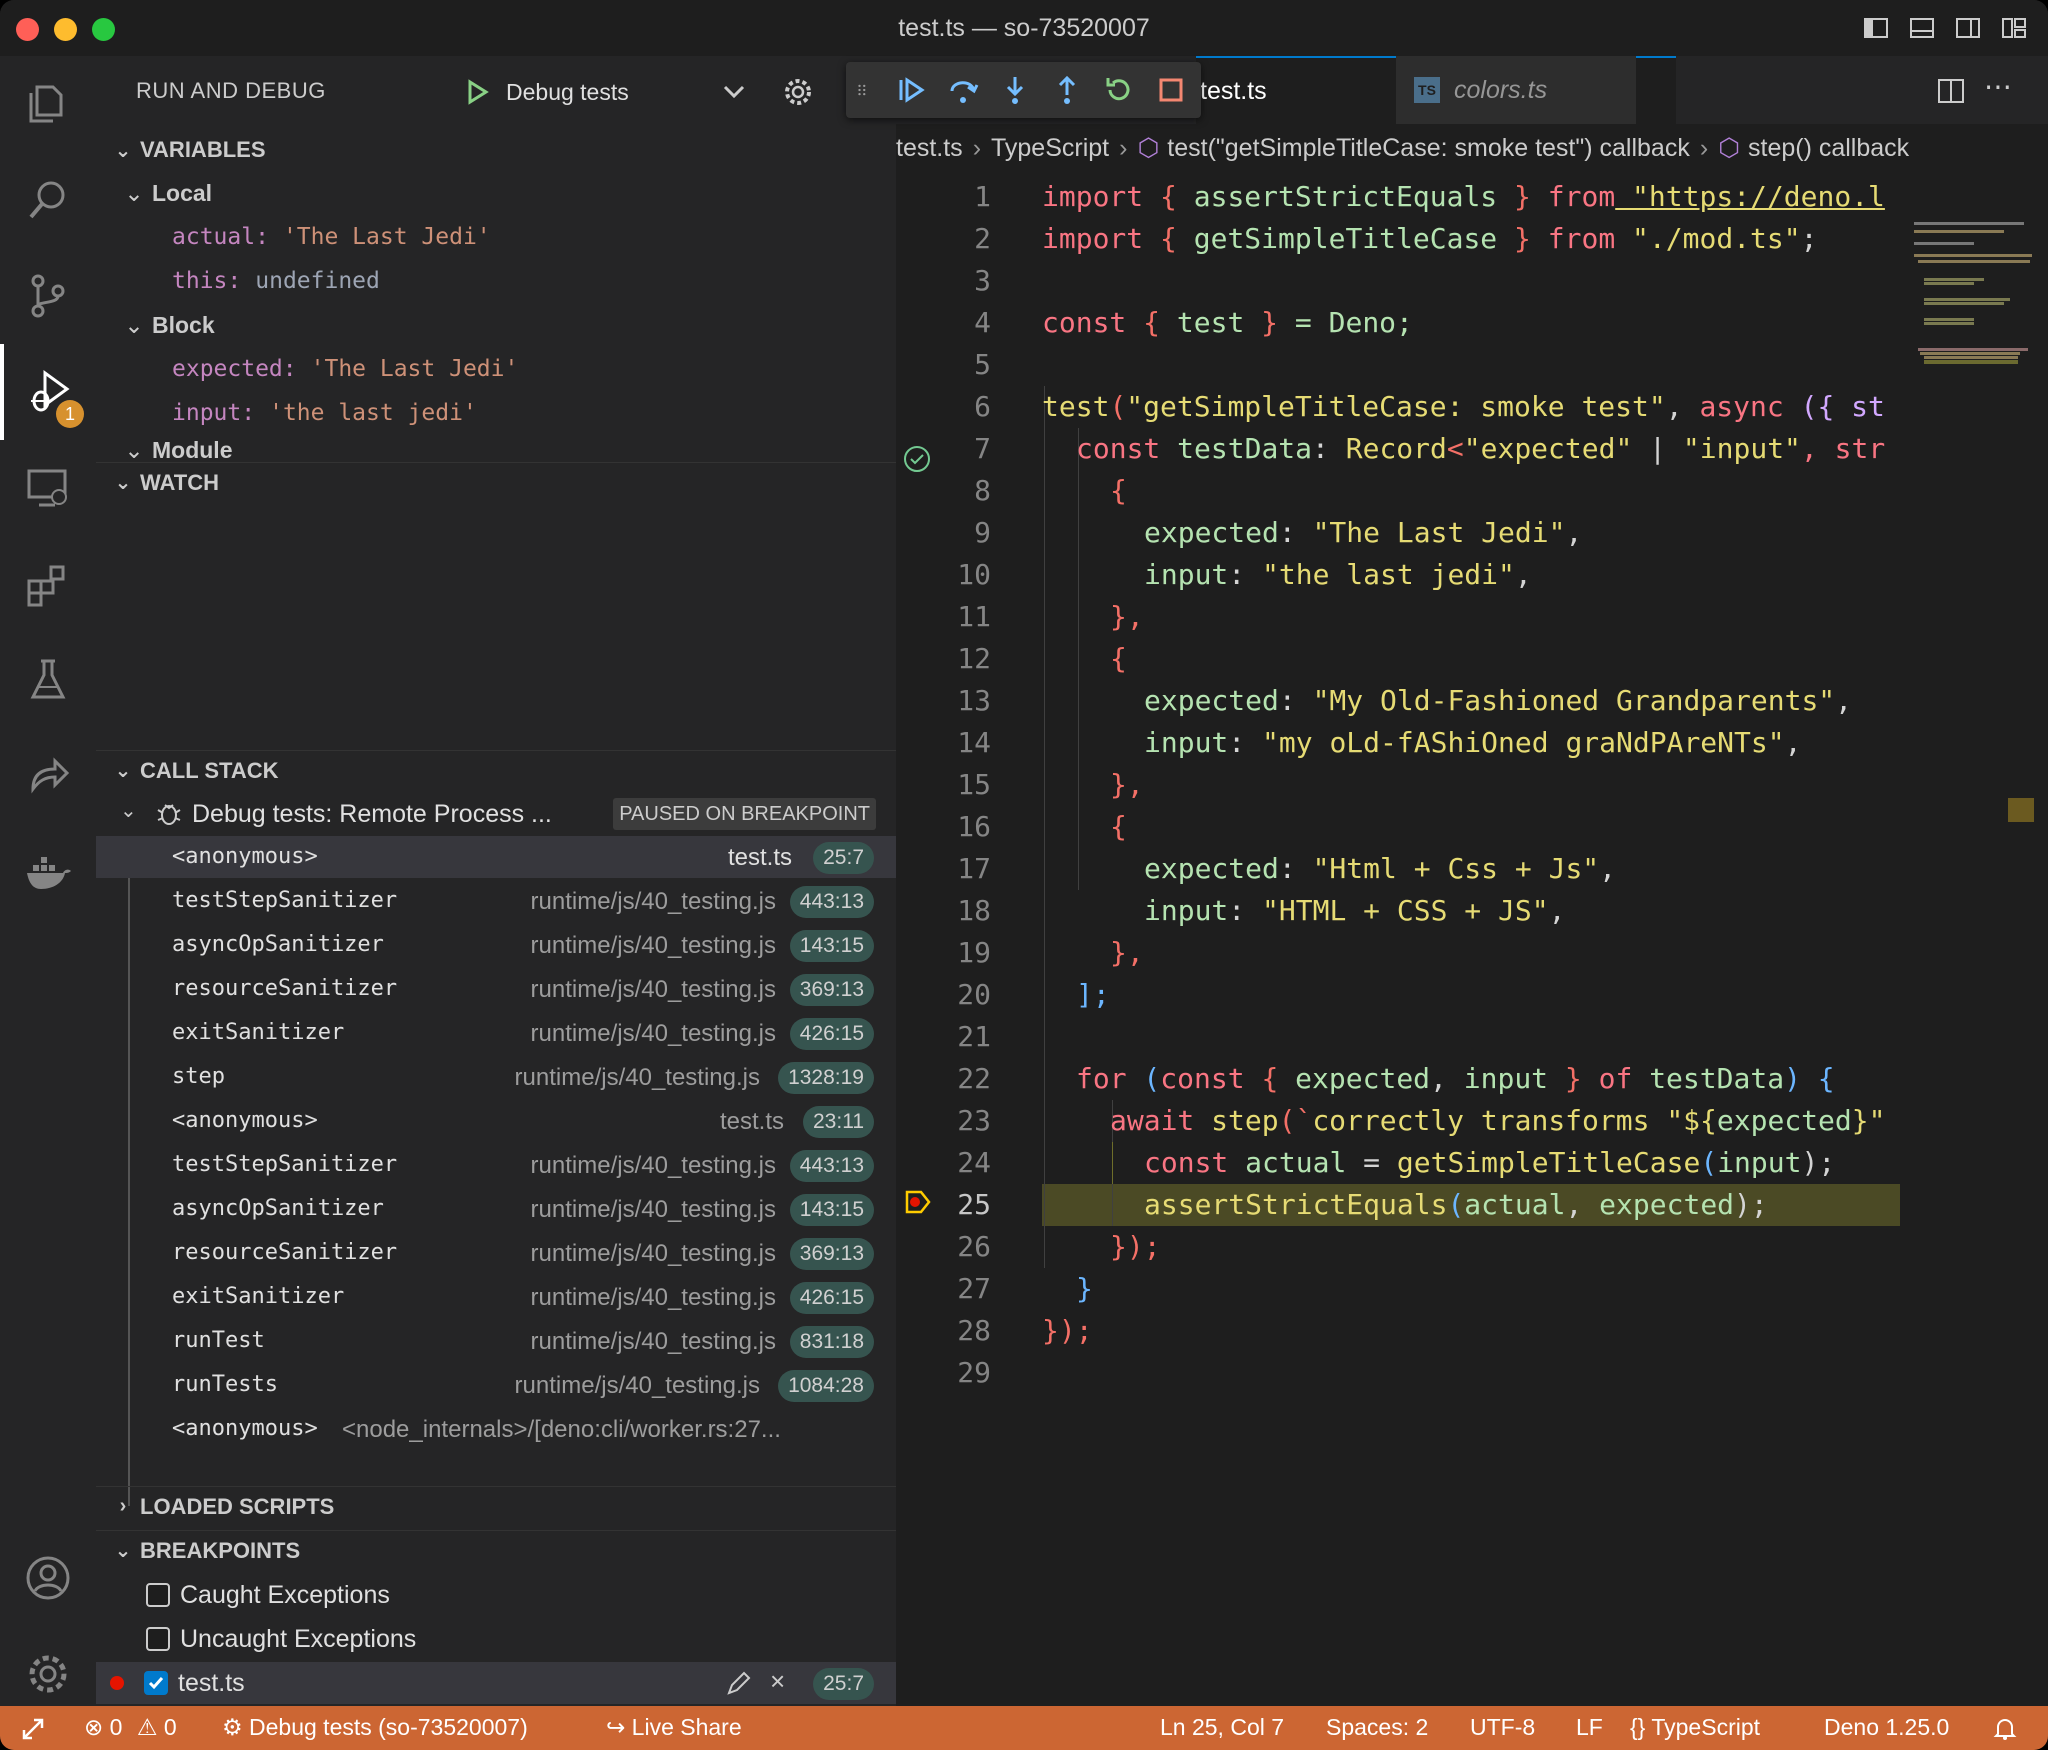  What do you see at coordinates (496, 325) in the screenshot?
I see `scope-block: ⌄ Block` at bounding box center [496, 325].